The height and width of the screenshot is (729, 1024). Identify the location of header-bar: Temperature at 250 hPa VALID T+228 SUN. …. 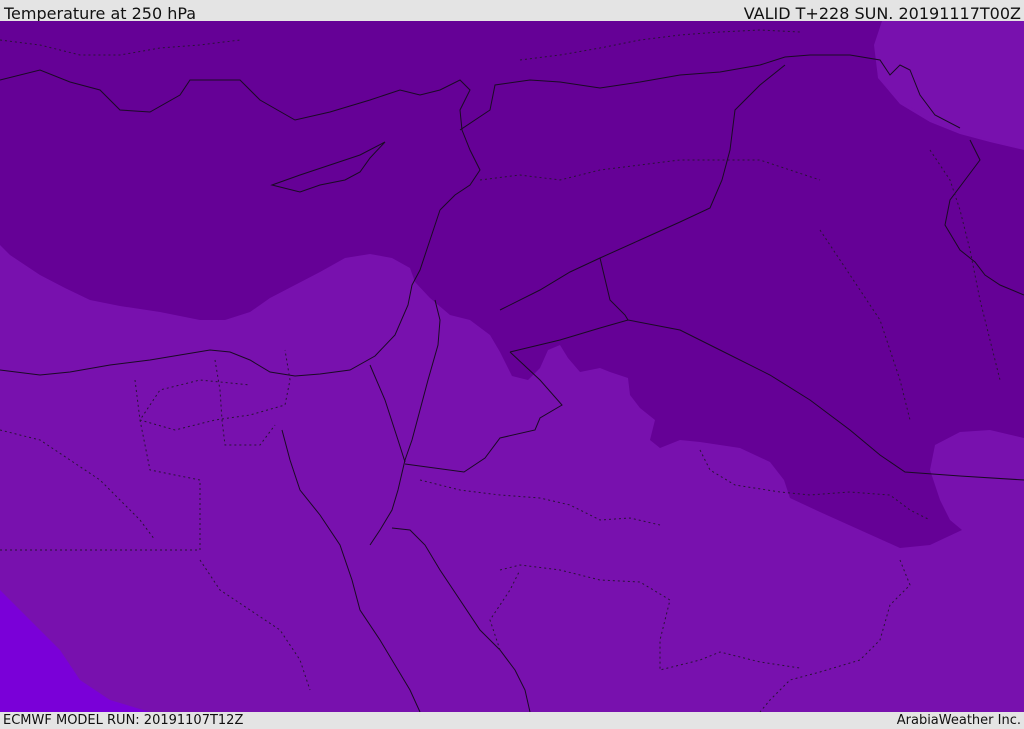
(512, 11).